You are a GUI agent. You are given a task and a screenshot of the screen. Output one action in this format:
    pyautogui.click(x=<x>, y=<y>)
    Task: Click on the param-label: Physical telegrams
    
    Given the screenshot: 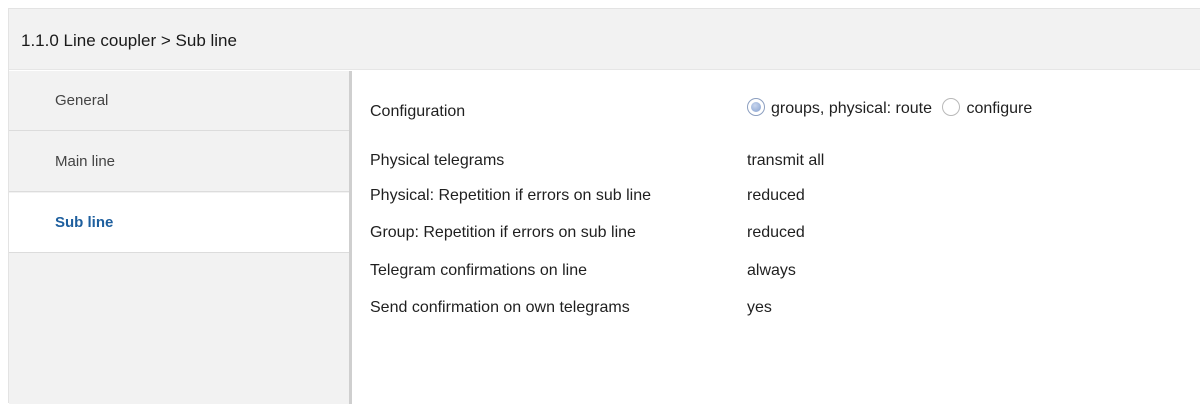 What is the action you would take?
    pyautogui.click(x=437, y=160)
    